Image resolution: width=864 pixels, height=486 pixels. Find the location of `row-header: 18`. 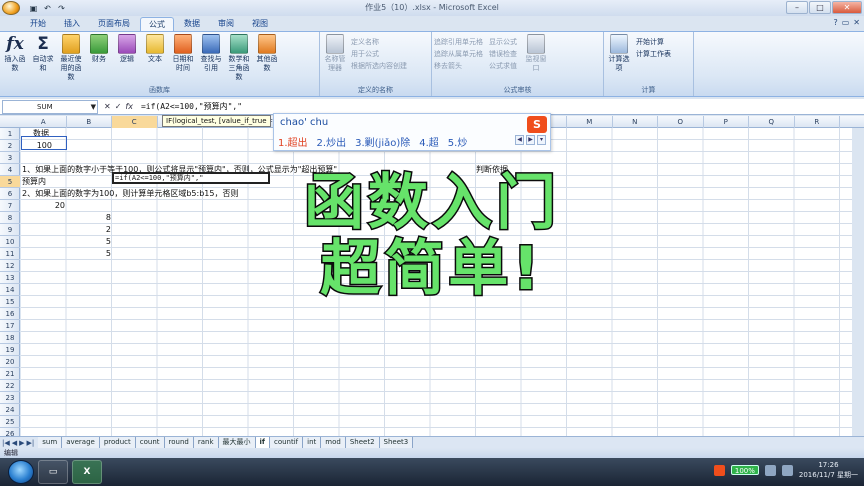

row-header: 18 is located at coordinates (10, 338).